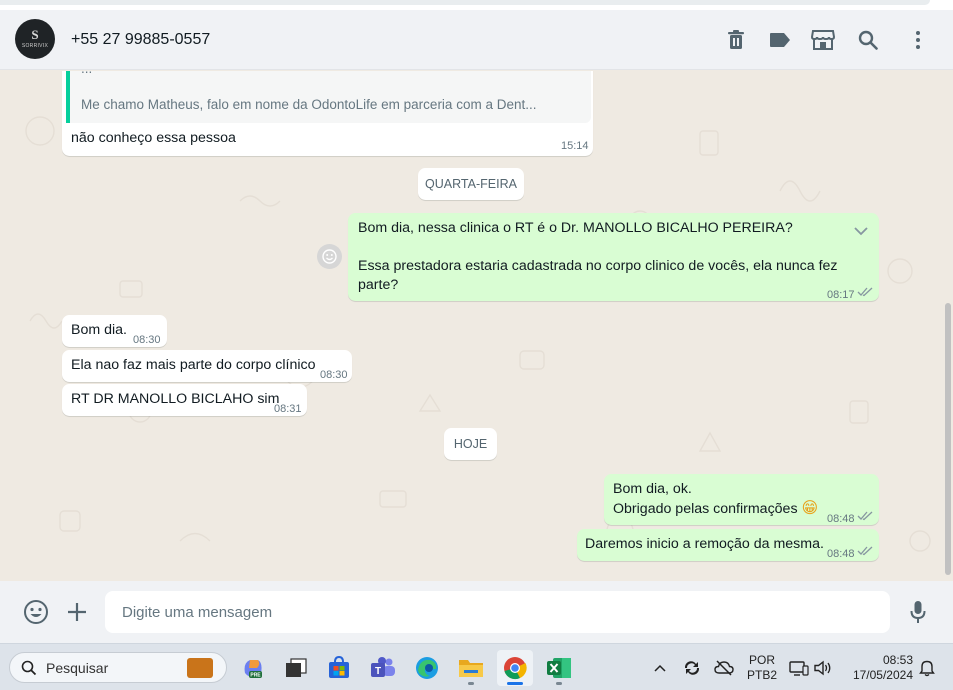  I want to click on menu-dots-icon, so click(918, 40).